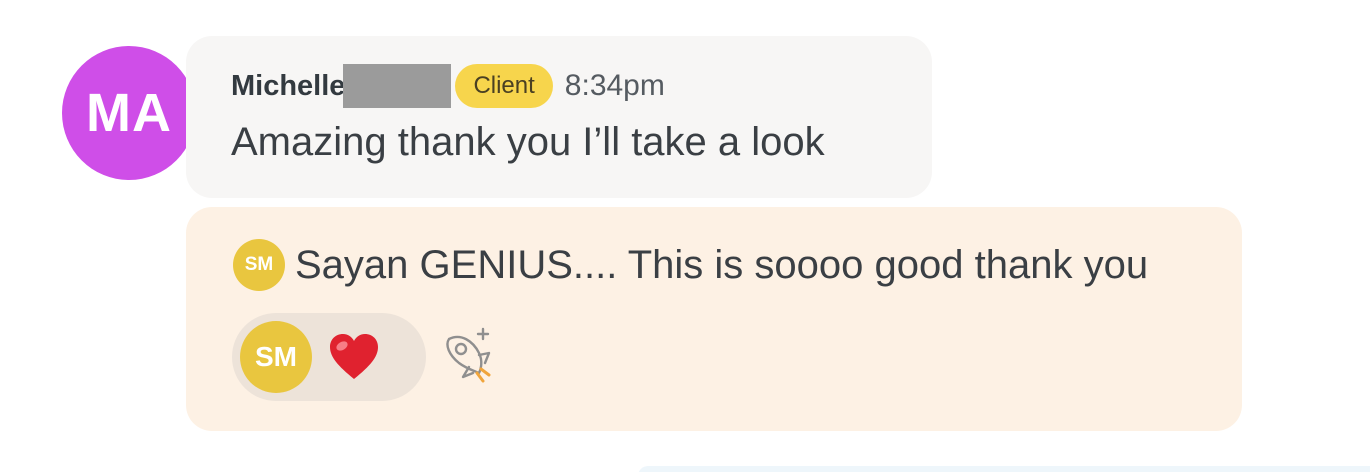 The height and width of the screenshot is (472, 1370). Describe the element at coordinates (1004, 469) in the screenshot. I see `input-panel-edge` at that location.